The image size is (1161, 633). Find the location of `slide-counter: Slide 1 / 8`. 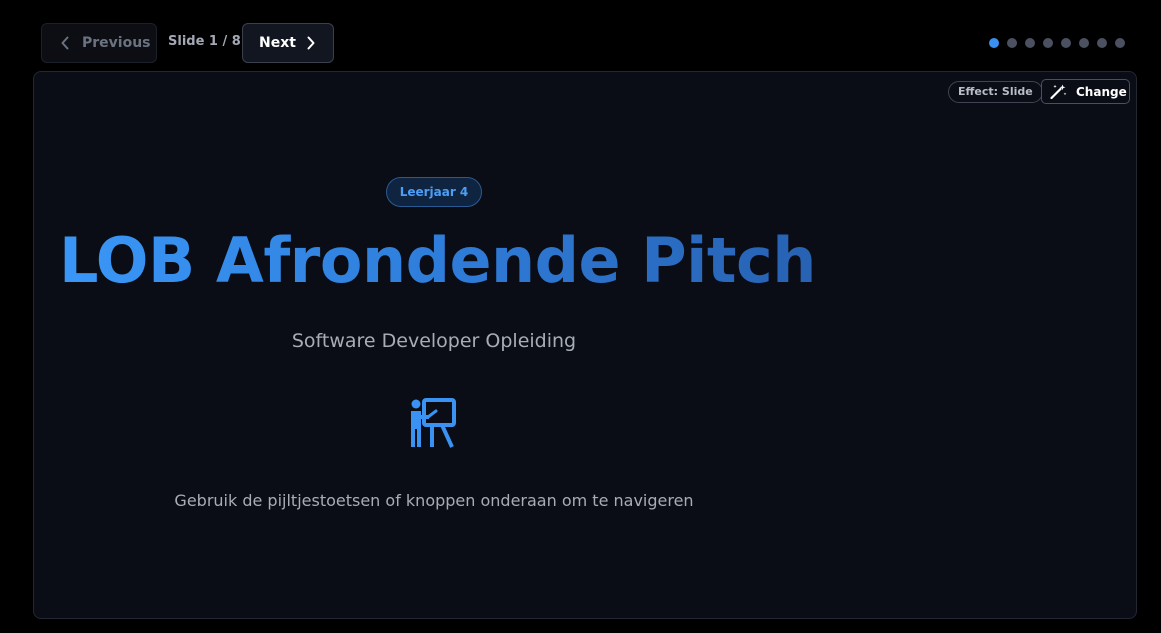

slide-counter: Slide 1 / 8 is located at coordinates (204, 41).